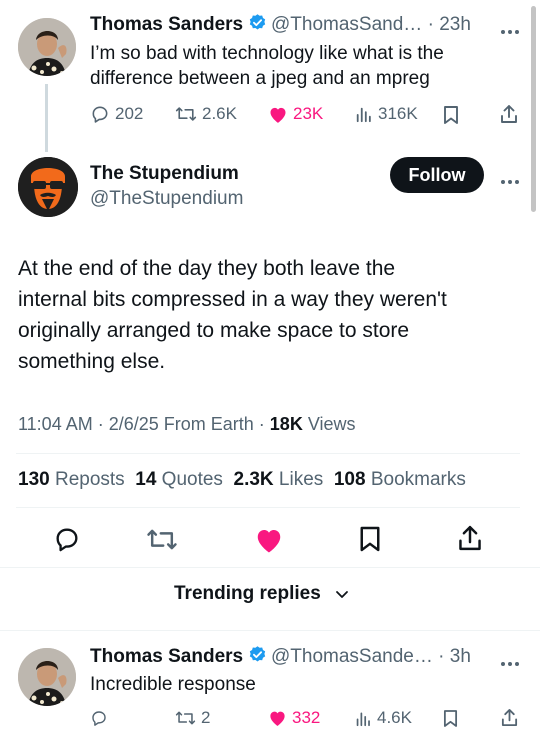 The height and width of the screenshot is (744, 540). Describe the element at coordinates (166, 174) in the screenshot. I see `author-name: The Stupendium` at that location.